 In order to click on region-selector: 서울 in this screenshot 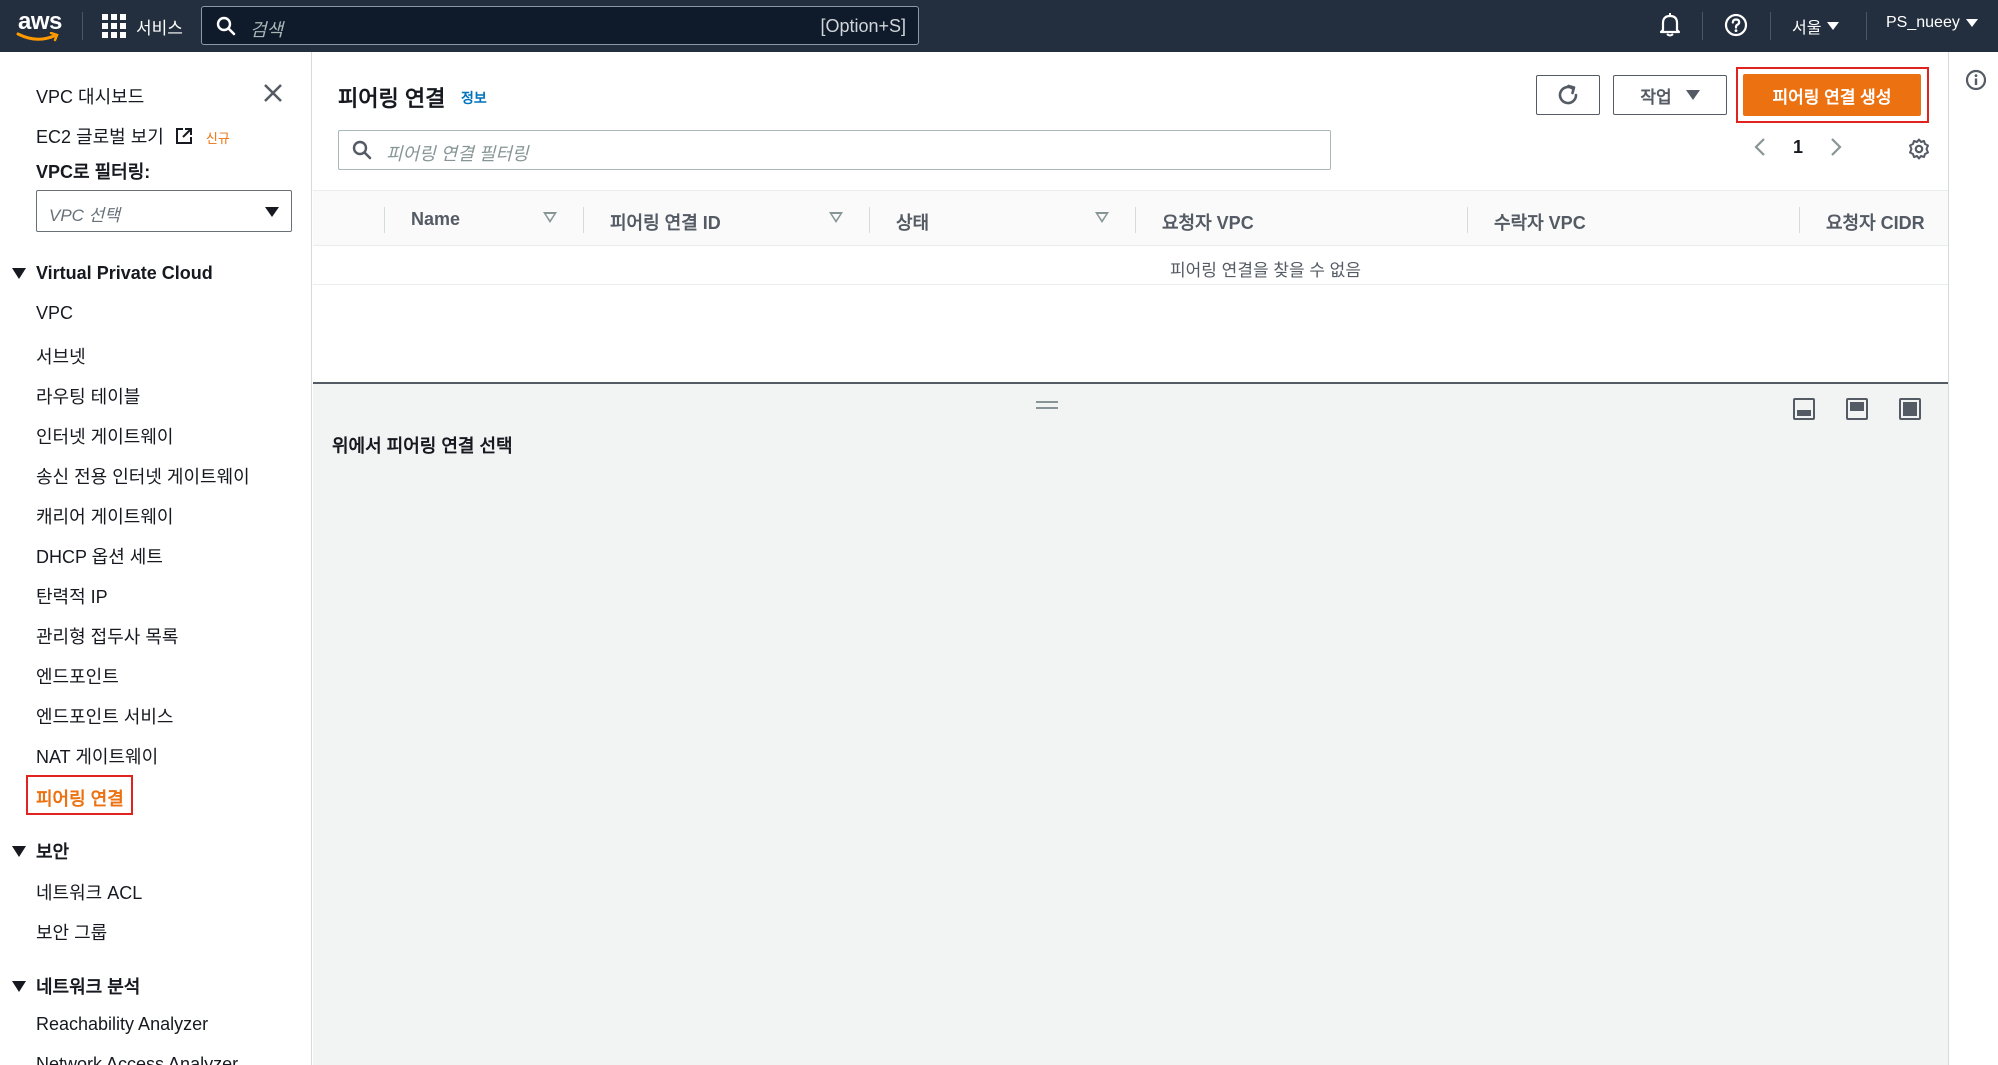, I will do `click(1816, 26)`.